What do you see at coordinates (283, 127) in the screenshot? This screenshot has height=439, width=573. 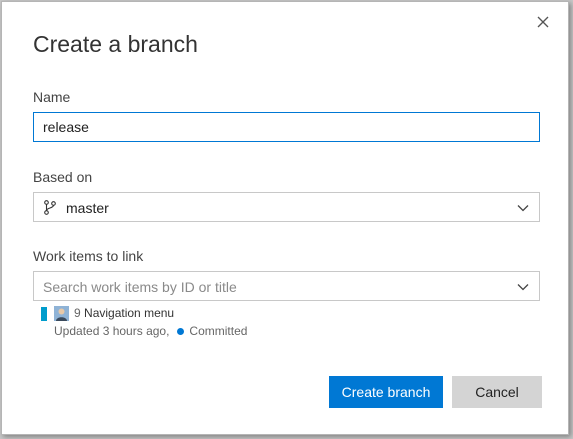 I see `name-input` at bounding box center [283, 127].